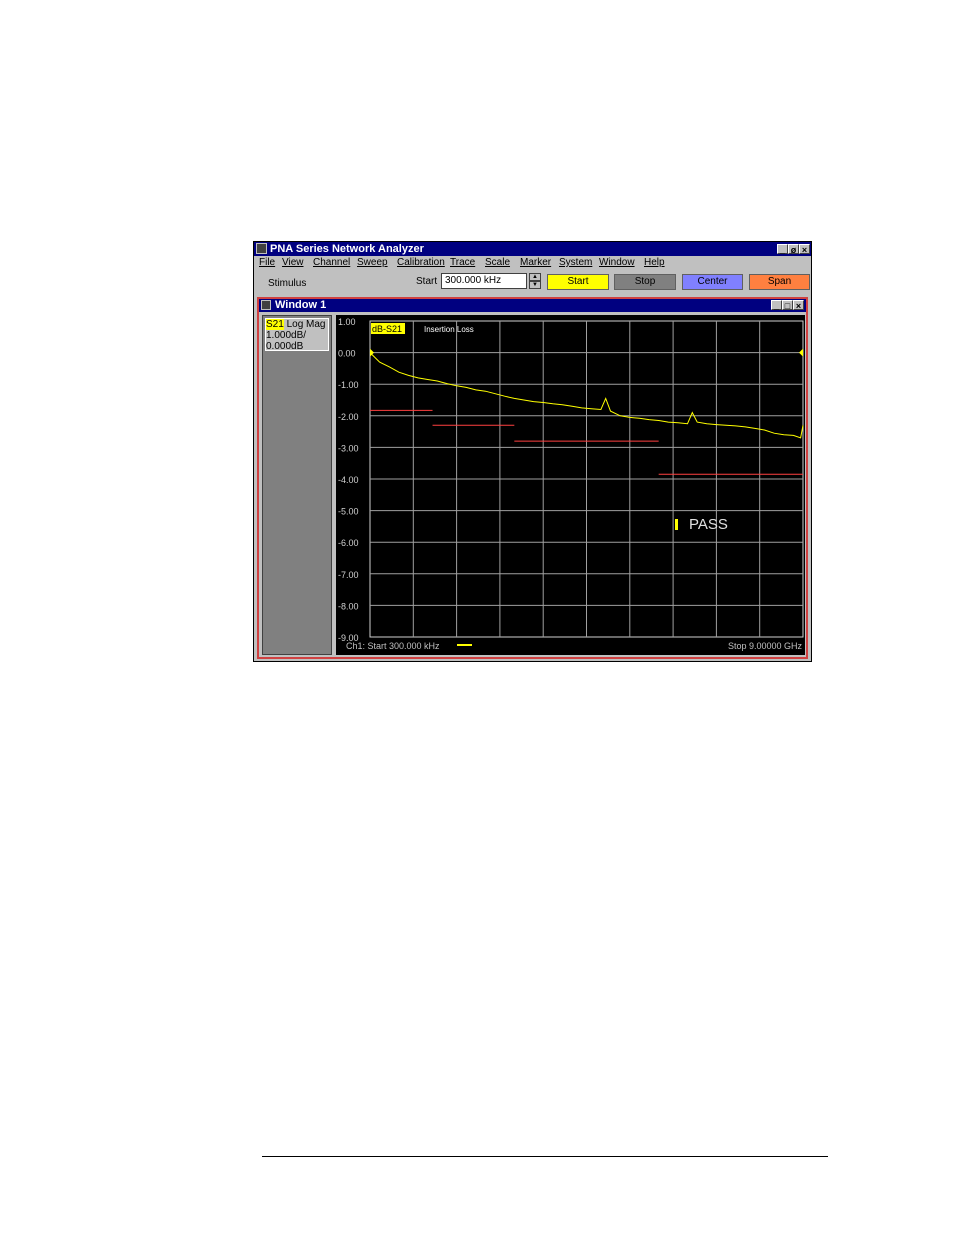 This screenshot has height=1235, width=954. Describe the element at coordinates (285, 346) in the screenshot. I see `trace-ref: 0.000dB` at that location.